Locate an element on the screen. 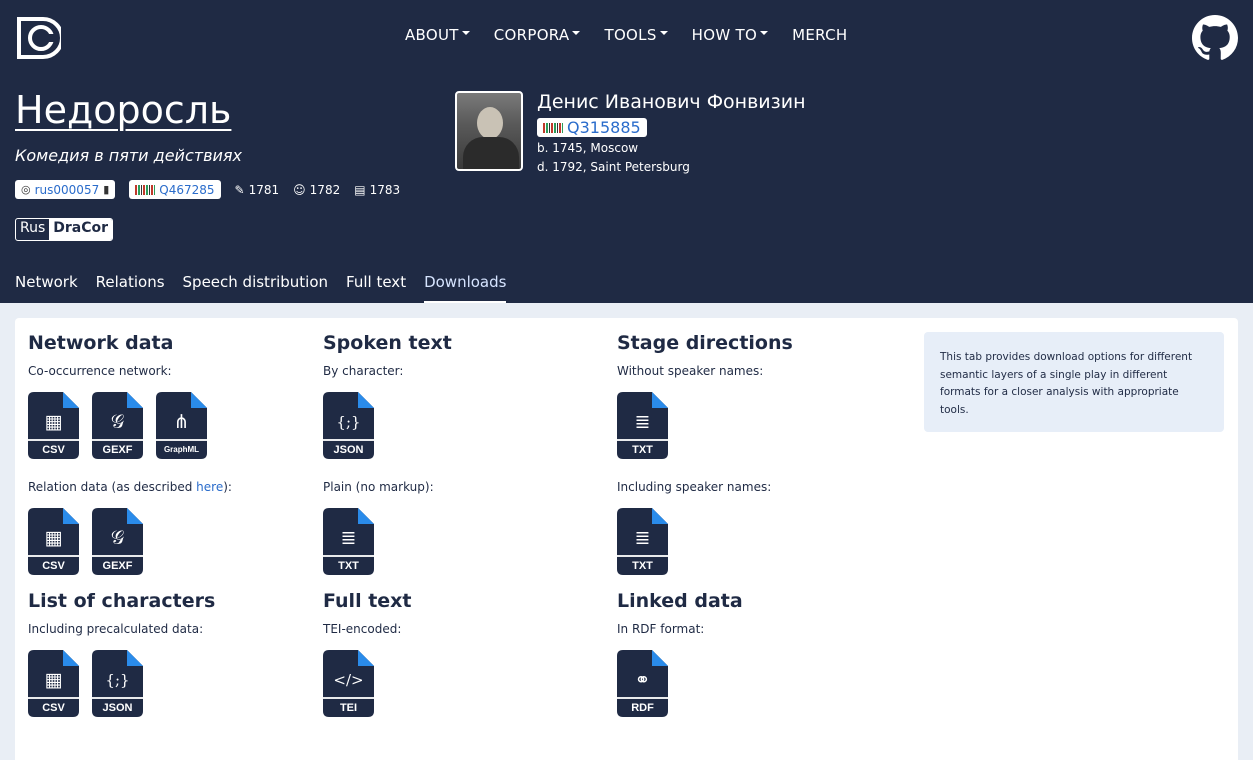 The image size is (1253, 760). play-subtitle: Комедия в пяти действиях is located at coordinates (128, 155).